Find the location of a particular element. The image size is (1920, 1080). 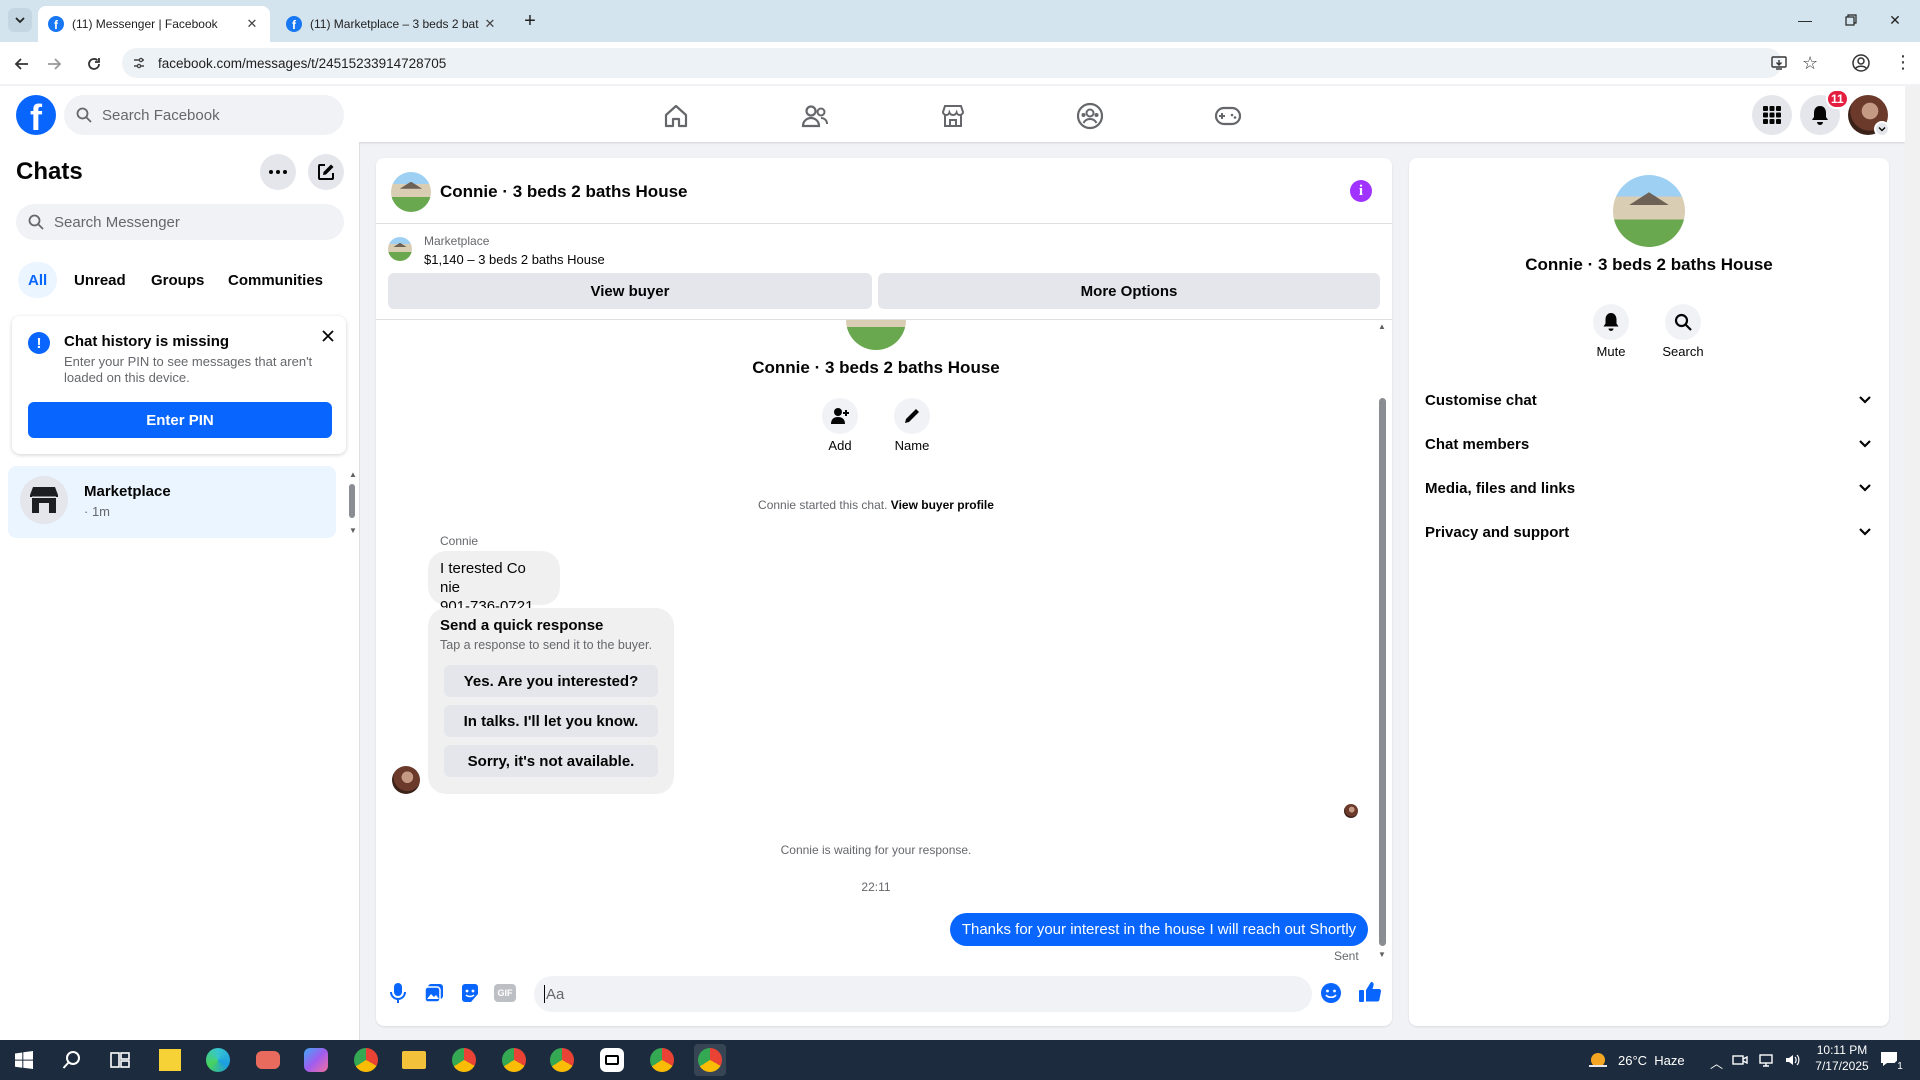

chat-options-button is located at coordinates (278, 172).